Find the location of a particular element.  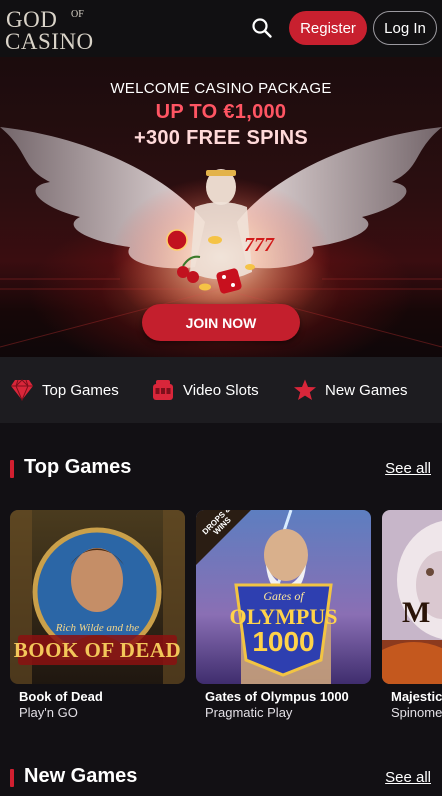

login-button: Log In is located at coordinates (405, 28).